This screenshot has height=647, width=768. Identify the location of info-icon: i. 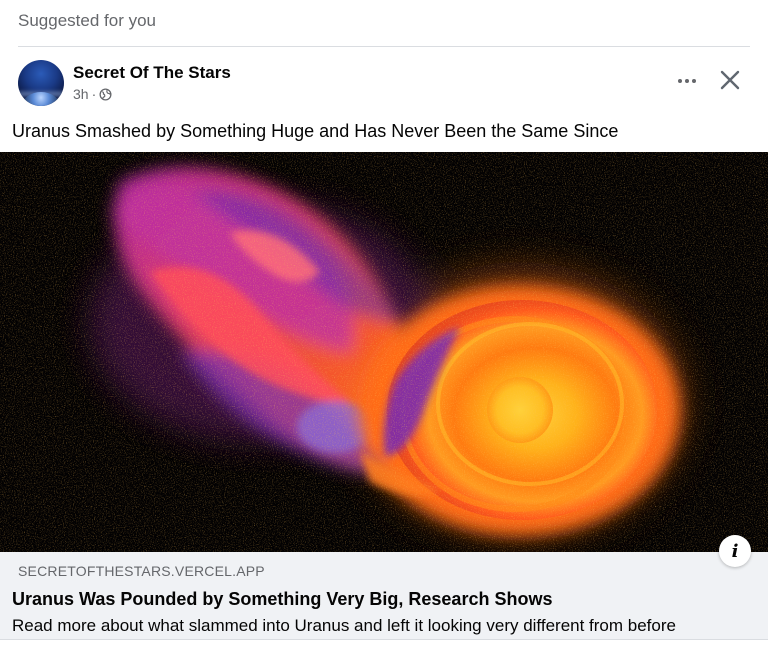
(735, 551).